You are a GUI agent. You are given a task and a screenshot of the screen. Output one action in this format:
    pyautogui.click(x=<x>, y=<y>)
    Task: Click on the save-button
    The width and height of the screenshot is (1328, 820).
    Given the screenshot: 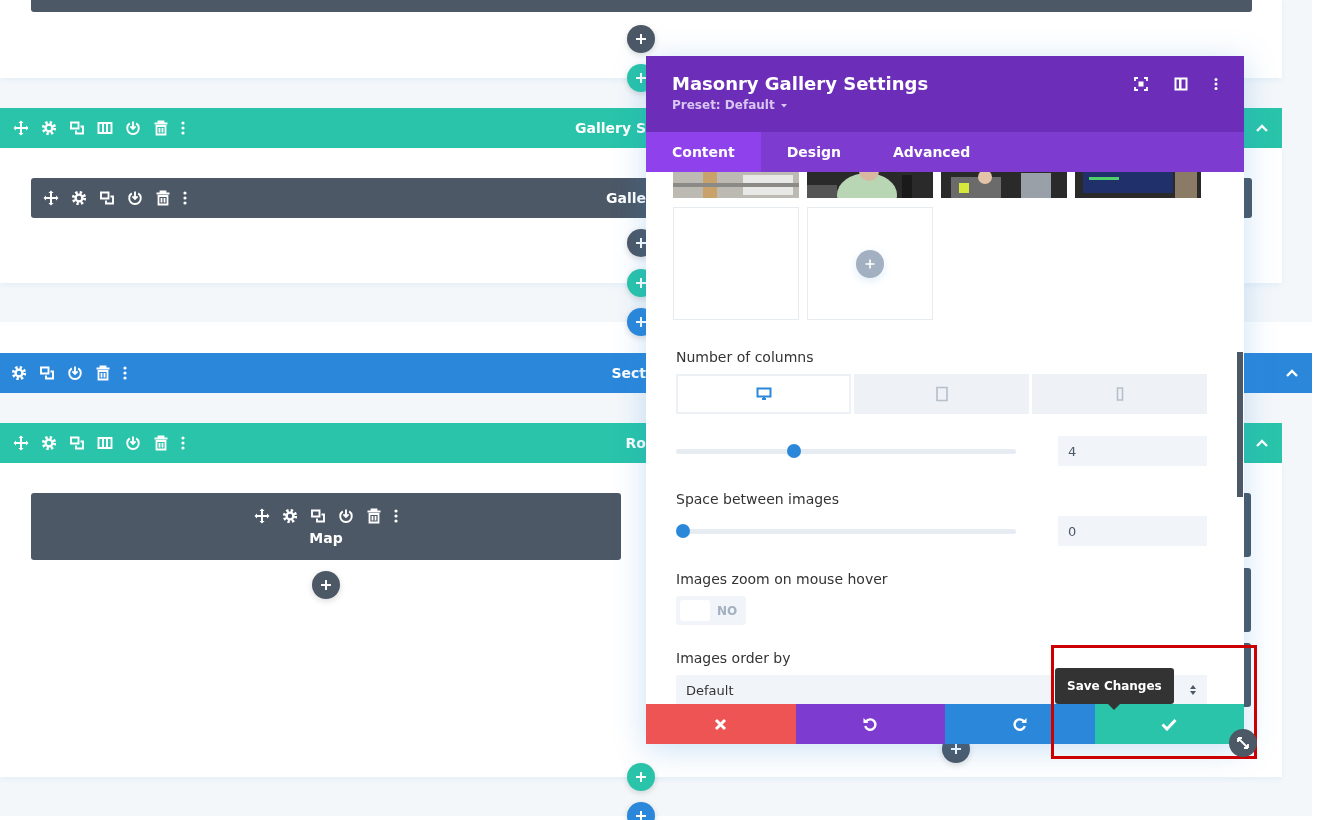 What is the action you would take?
    pyautogui.click(x=1169, y=724)
    